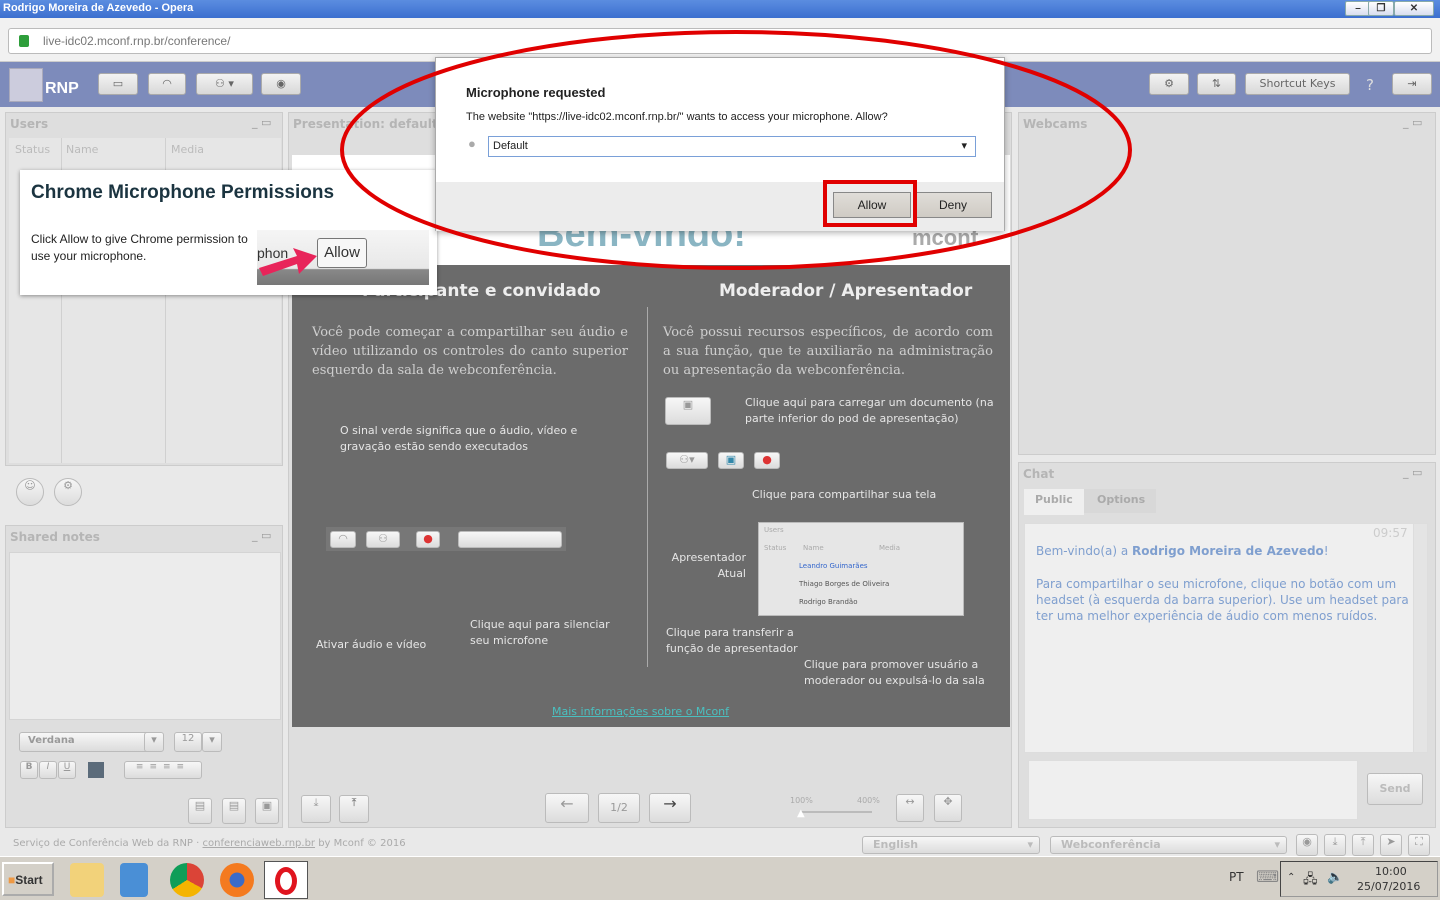 Image resolution: width=1440 pixels, height=900 pixels. I want to click on headset-icon: ◠, so click(343, 539).